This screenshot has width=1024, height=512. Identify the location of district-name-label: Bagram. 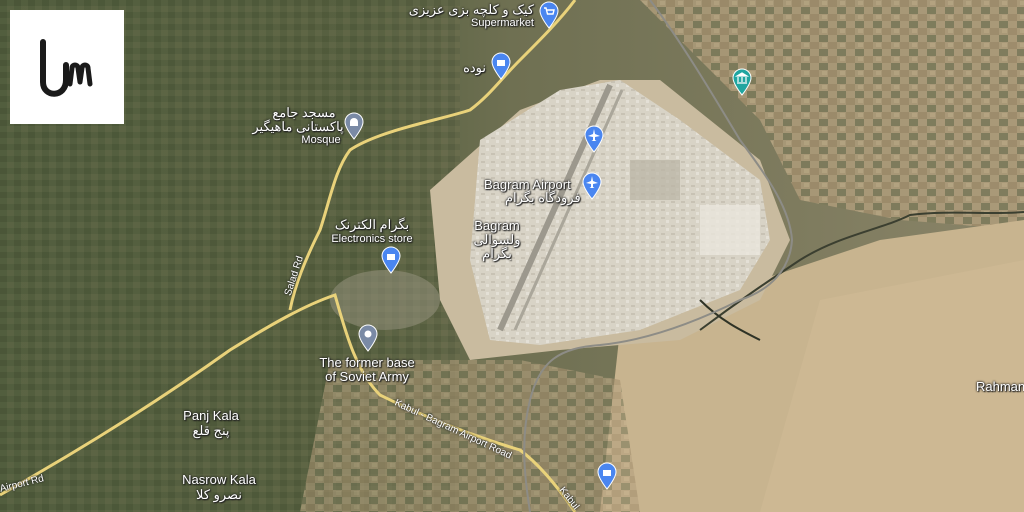
(497, 225).